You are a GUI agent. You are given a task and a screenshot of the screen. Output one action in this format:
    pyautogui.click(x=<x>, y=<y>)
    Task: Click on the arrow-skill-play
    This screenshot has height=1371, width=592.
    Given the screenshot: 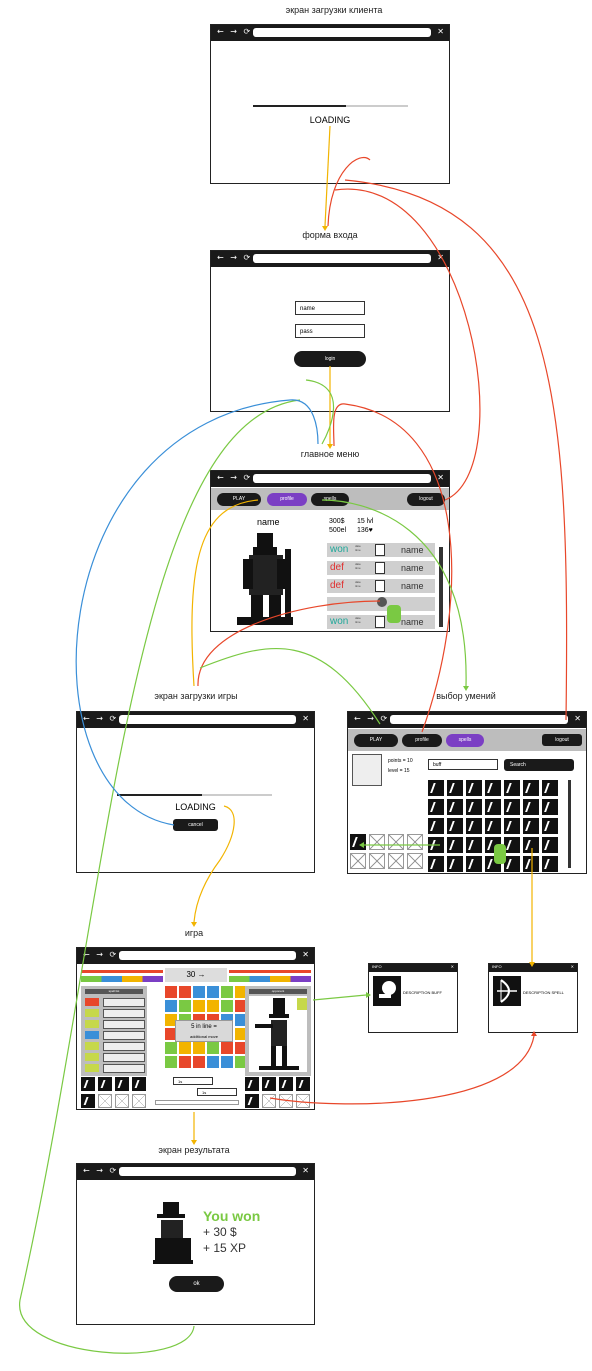 What is the action you would take?
    pyautogui.click(x=290, y=686)
    